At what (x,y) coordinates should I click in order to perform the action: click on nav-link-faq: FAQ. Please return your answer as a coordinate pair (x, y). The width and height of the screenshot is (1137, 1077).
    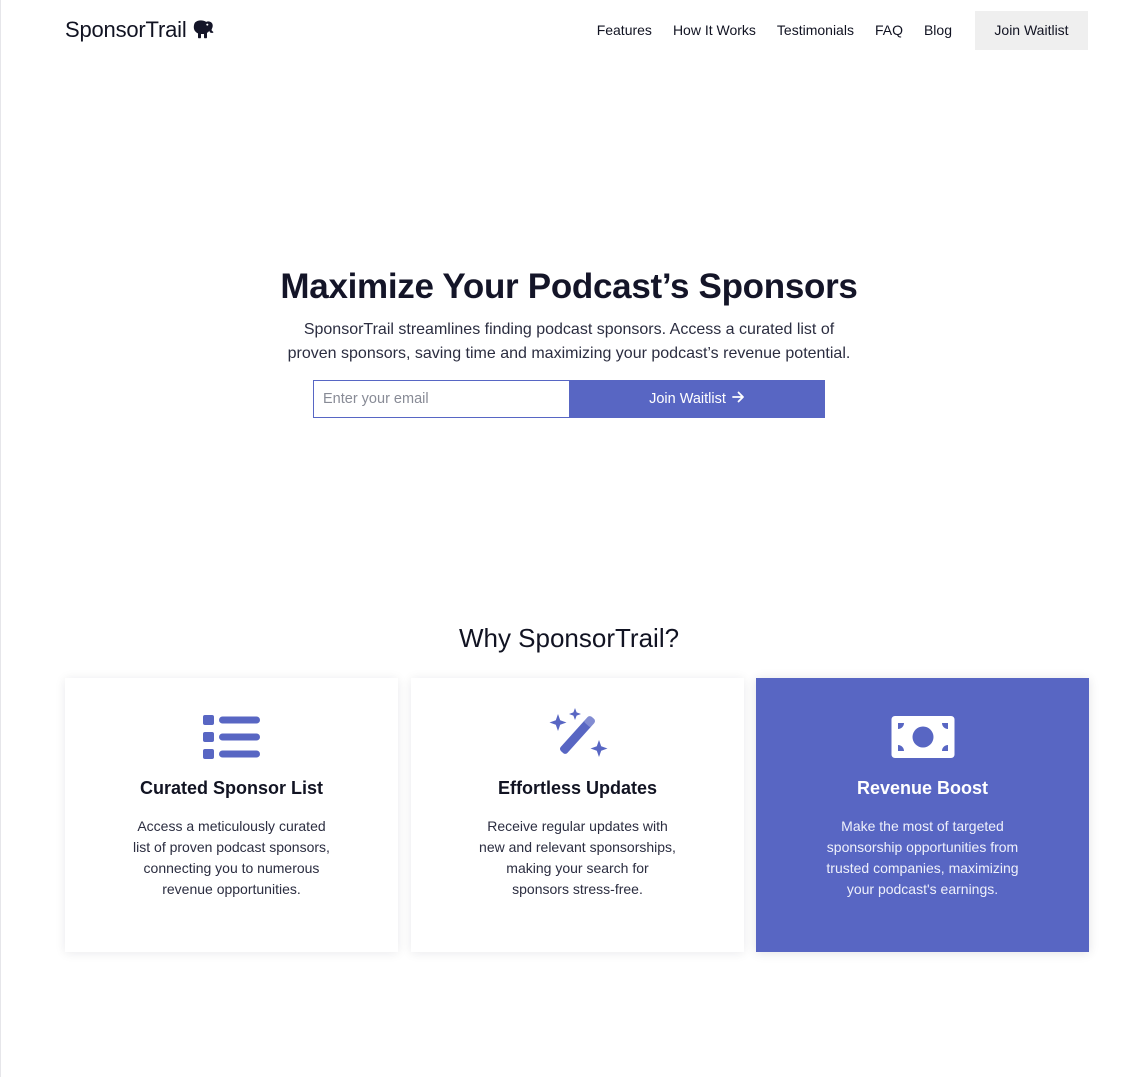
    Looking at the image, I should click on (889, 30).